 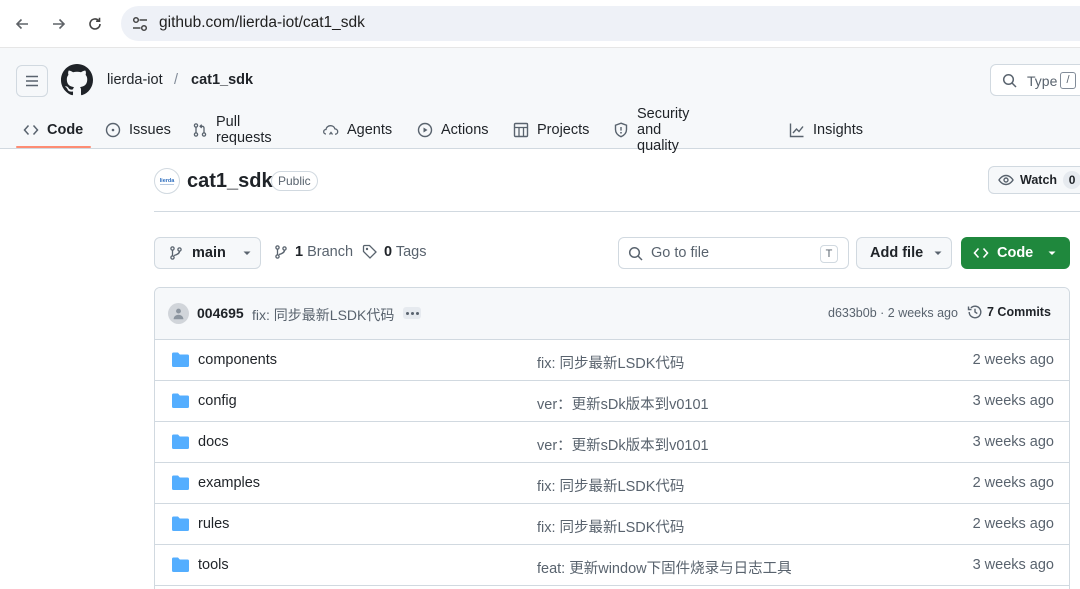 I want to click on code-button: Code, so click(x=1015, y=253).